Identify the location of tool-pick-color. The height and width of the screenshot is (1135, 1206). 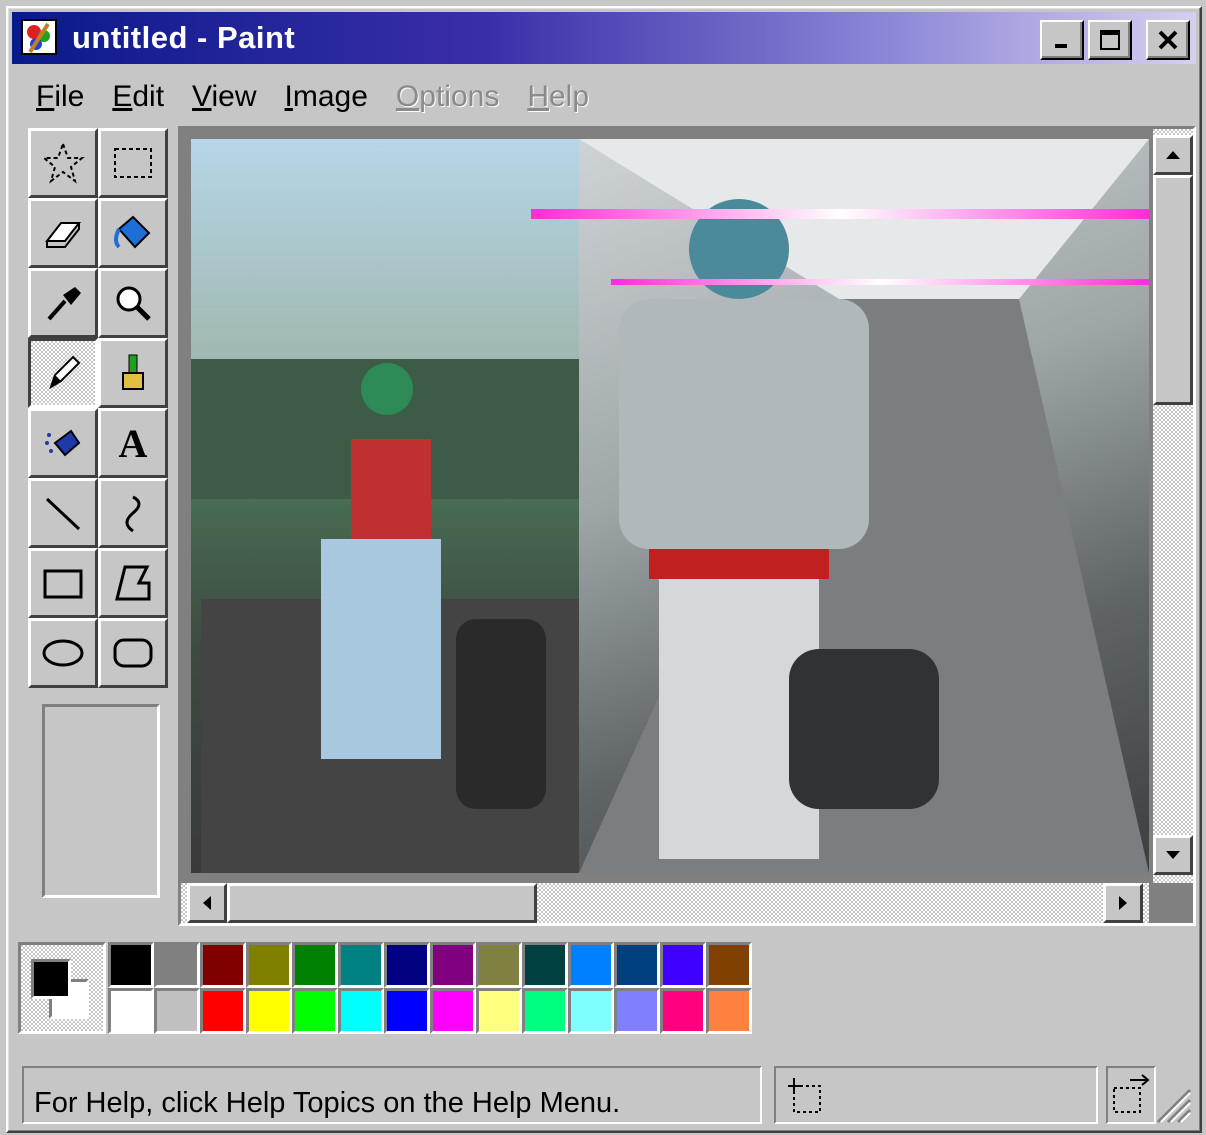
(63, 303).